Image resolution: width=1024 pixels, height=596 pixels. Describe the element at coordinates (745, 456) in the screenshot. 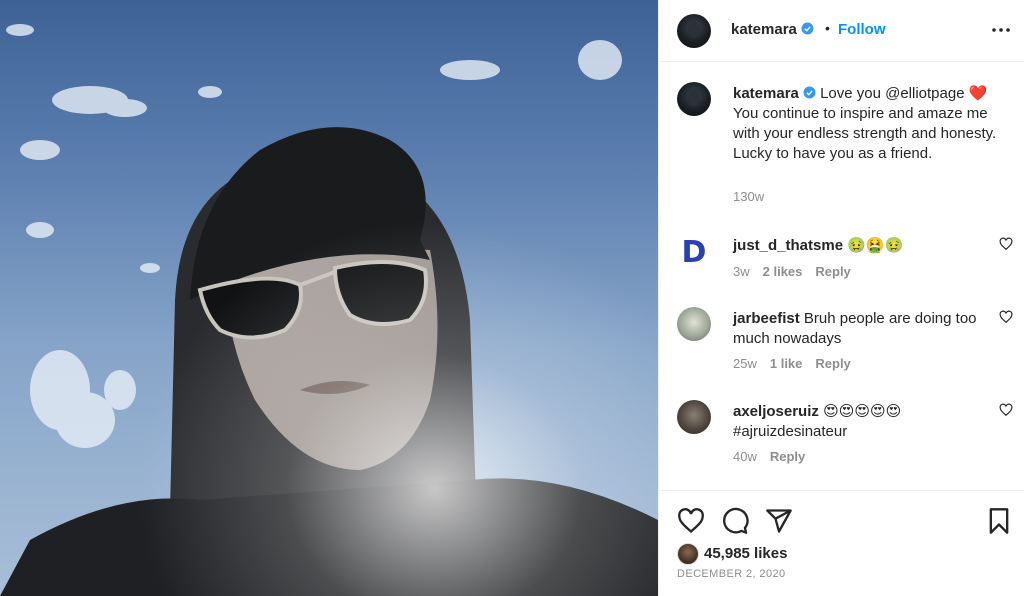

I see `comment-time: 40w` at that location.